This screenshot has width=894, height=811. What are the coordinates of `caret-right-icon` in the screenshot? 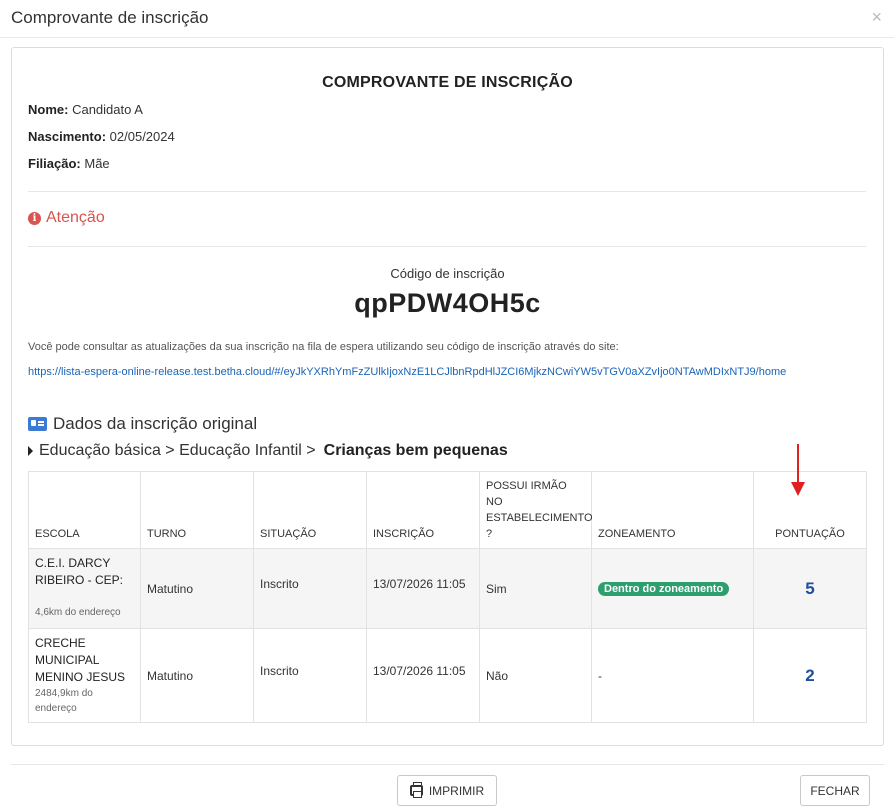 It's located at (30, 451).